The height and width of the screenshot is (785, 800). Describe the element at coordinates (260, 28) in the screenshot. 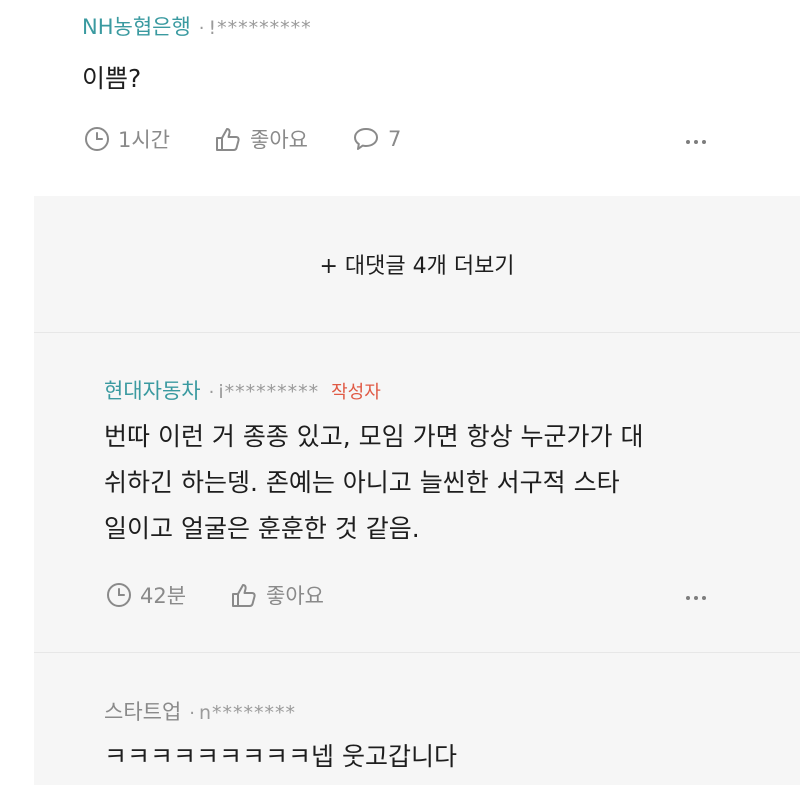

I see `author-masked-id: !*********` at that location.